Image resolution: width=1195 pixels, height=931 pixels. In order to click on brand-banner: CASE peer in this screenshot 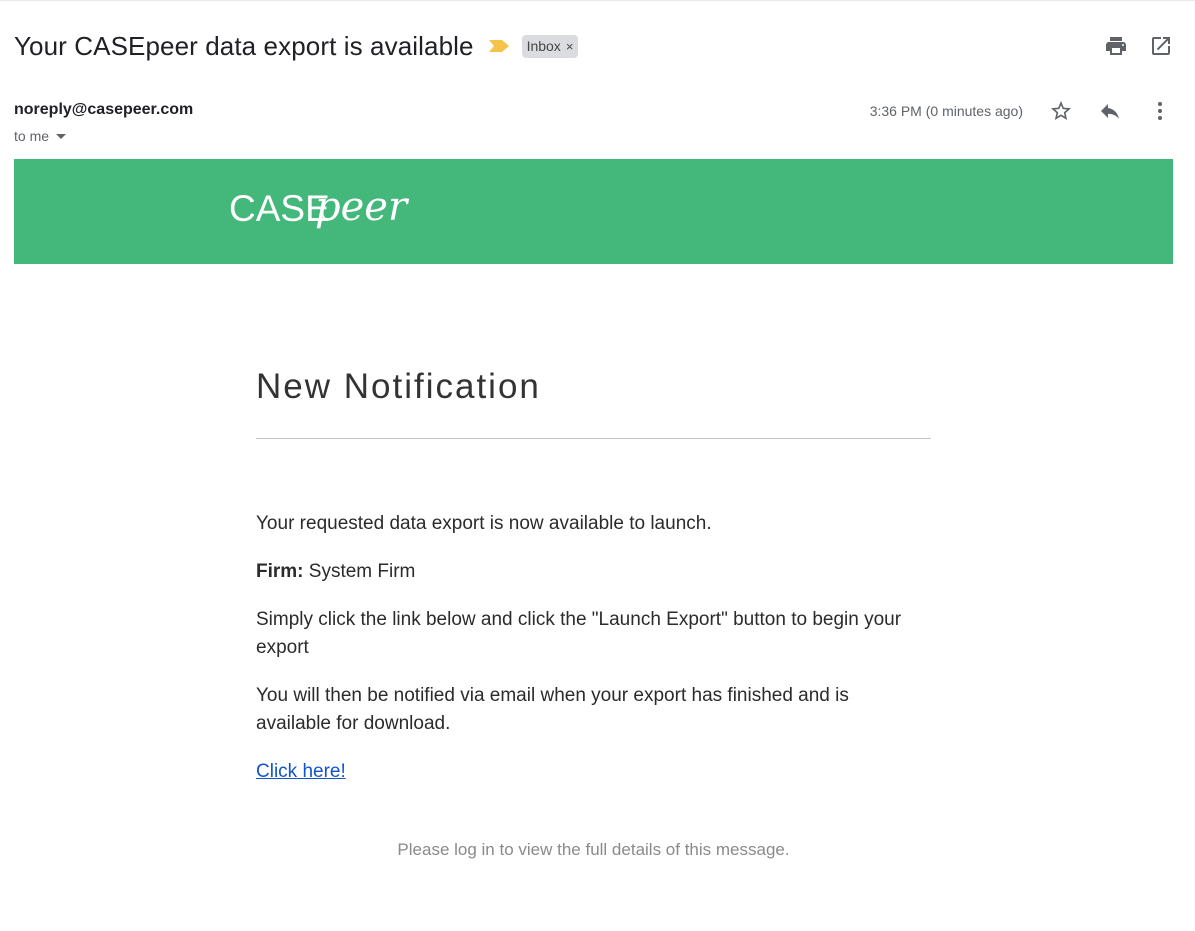, I will do `click(593, 211)`.